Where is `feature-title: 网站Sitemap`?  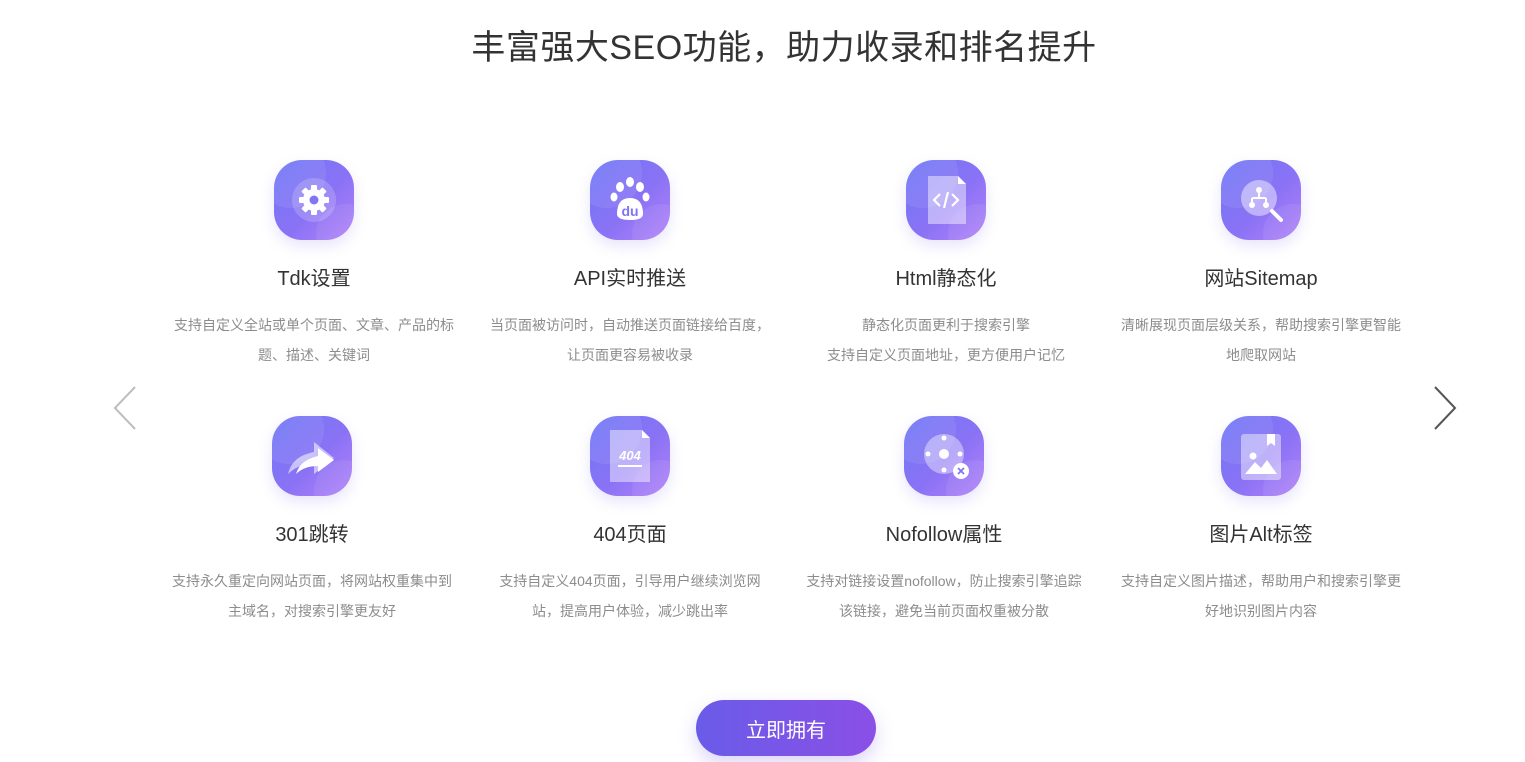 feature-title: 网站Sitemap is located at coordinates (1261, 279).